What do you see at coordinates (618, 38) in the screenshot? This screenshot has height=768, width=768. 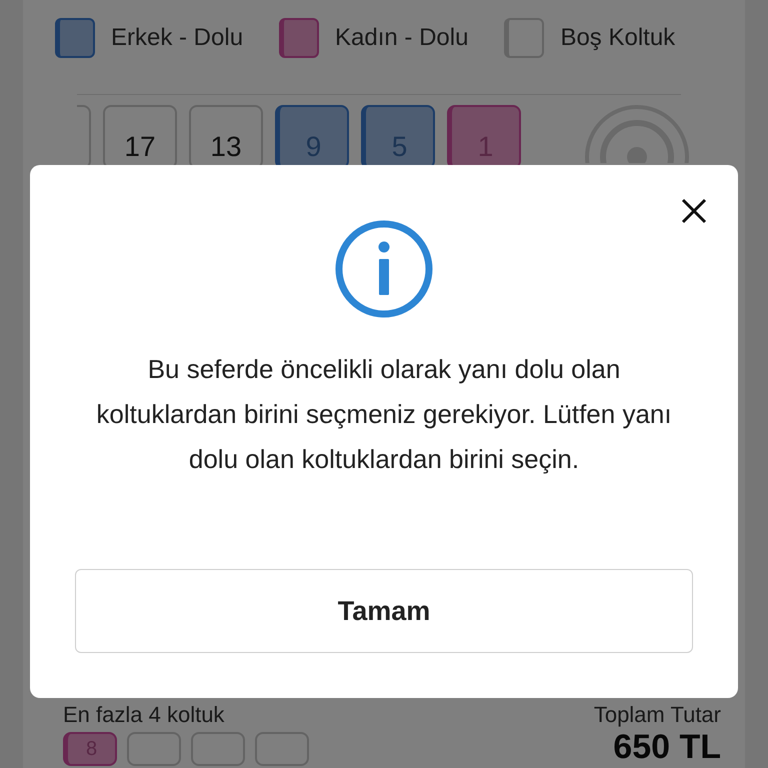 I see `legend-label: Boş Koltuk` at bounding box center [618, 38].